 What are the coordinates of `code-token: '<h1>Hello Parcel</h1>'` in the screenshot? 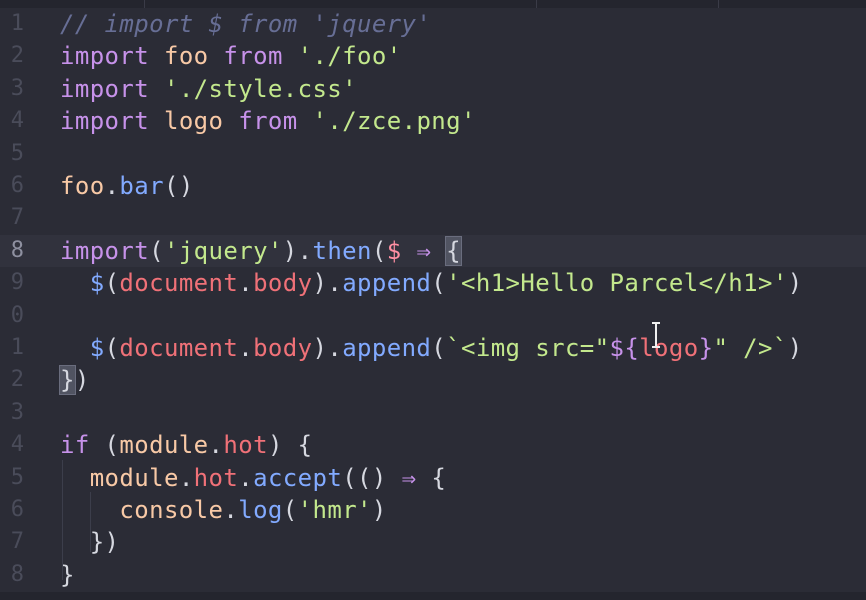 It's located at (617, 283).